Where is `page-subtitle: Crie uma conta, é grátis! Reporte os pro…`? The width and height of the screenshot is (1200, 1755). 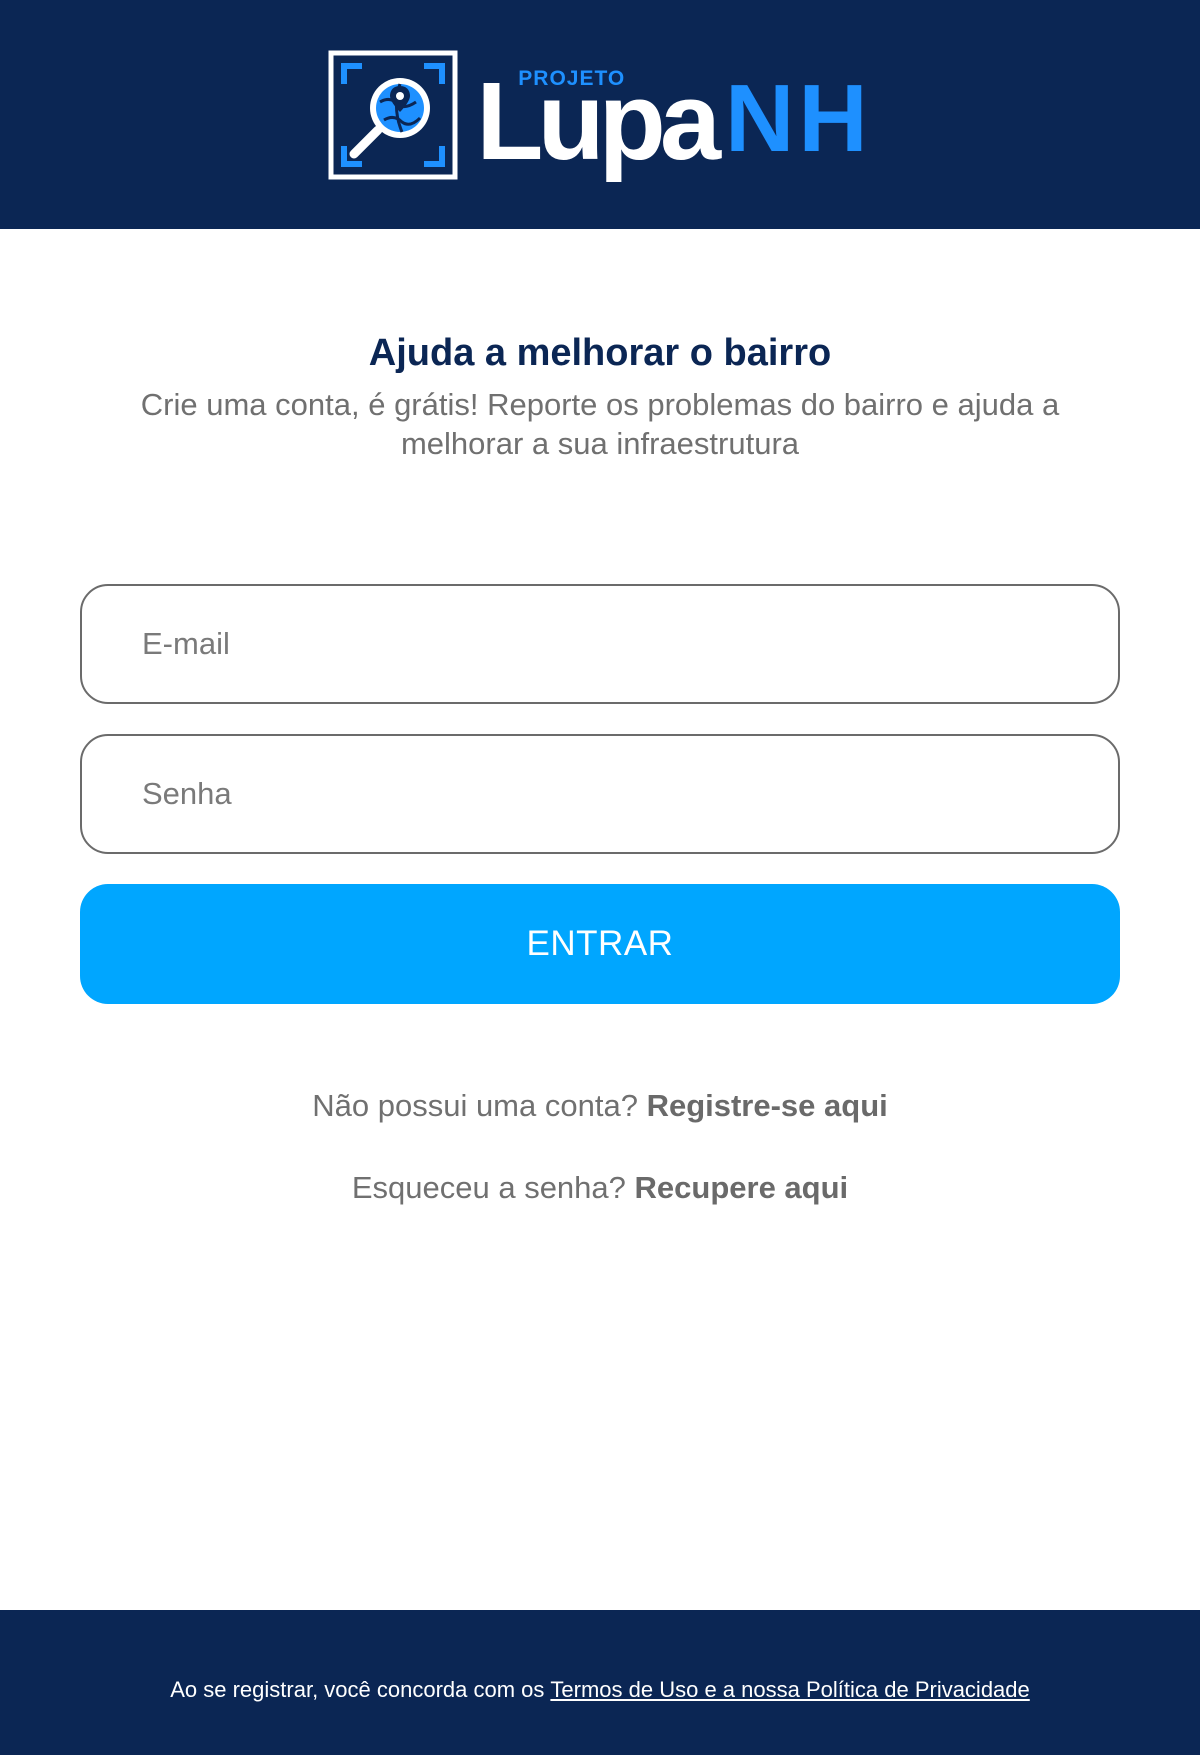
page-subtitle: Crie uma conta, é grátis! Reporte os pro… is located at coordinates (600, 424).